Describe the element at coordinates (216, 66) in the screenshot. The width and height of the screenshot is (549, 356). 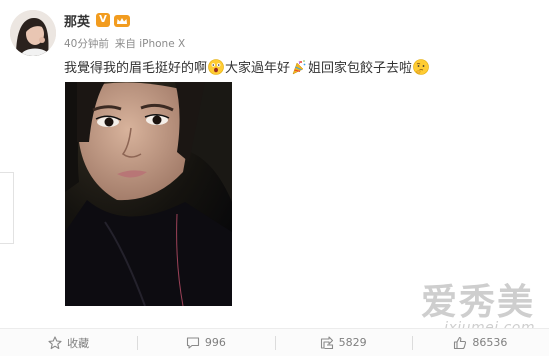
I see `shocked-face-emoji` at that location.